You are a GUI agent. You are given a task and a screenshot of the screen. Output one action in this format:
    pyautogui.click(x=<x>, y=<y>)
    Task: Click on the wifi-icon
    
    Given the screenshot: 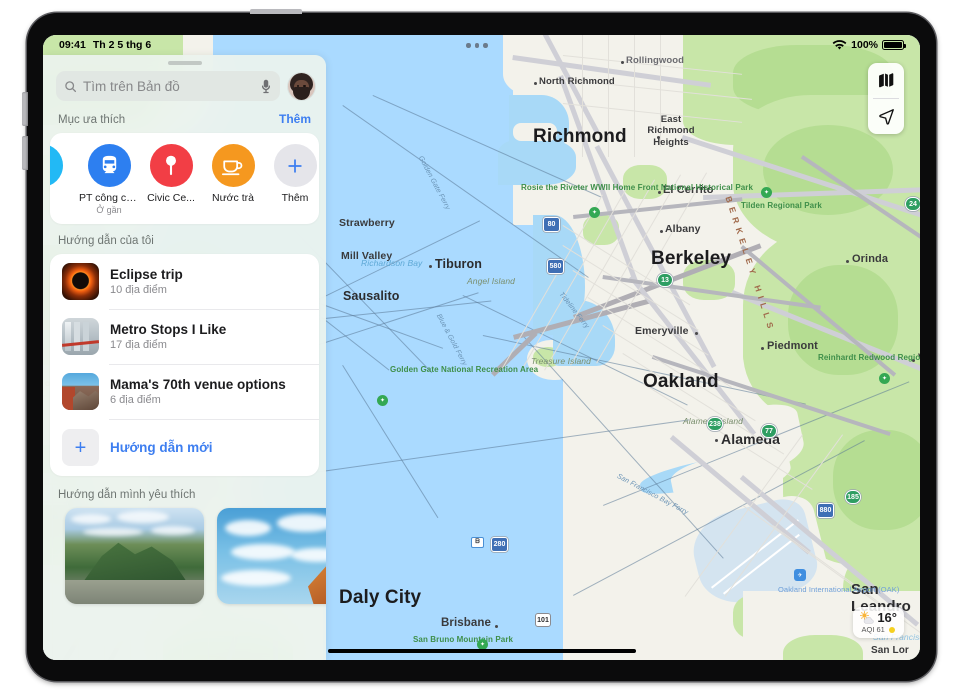 What is the action you would take?
    pyautogui.click(x=839, y=44)
    